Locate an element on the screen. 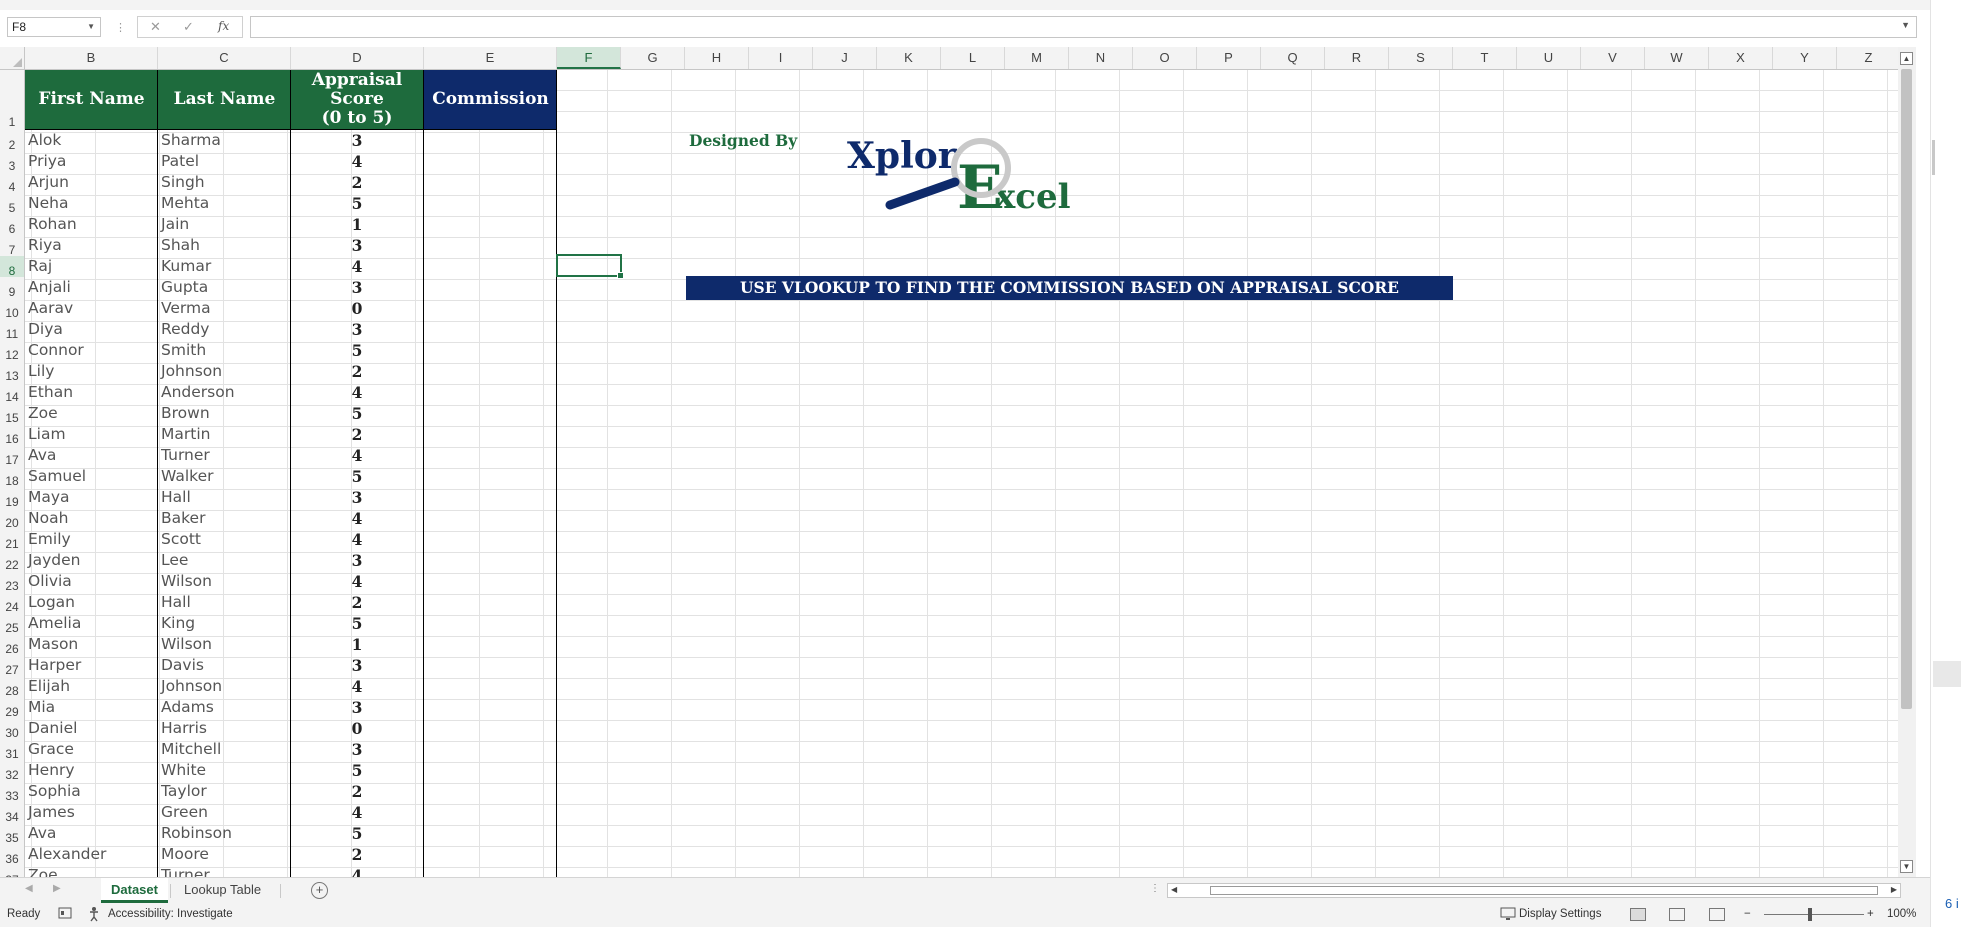 The image size is (1961, 927). last-name-cell: Adams is located at coordinates (187, 707).